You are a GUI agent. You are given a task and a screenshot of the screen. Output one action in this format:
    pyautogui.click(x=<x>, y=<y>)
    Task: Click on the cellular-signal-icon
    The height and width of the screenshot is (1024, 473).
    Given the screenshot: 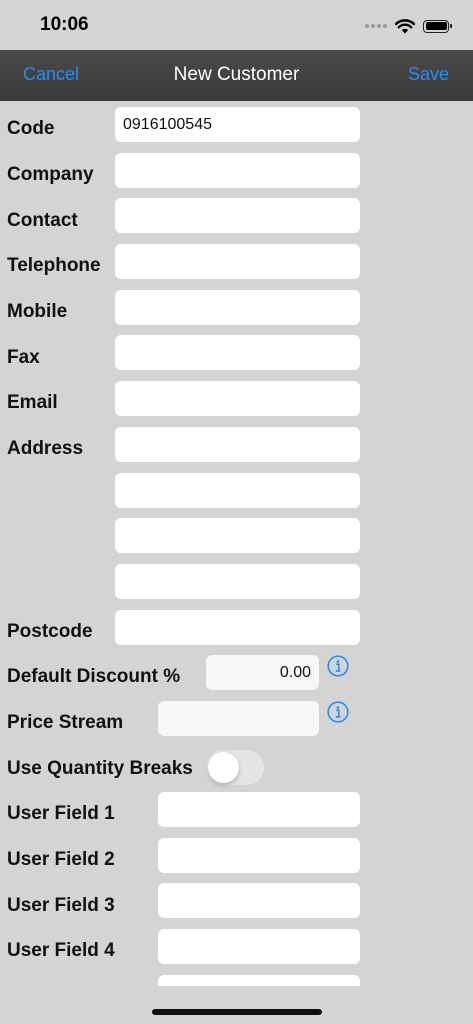 What is the action you would take?
    pyautogui.click(x=376, y=26)
    